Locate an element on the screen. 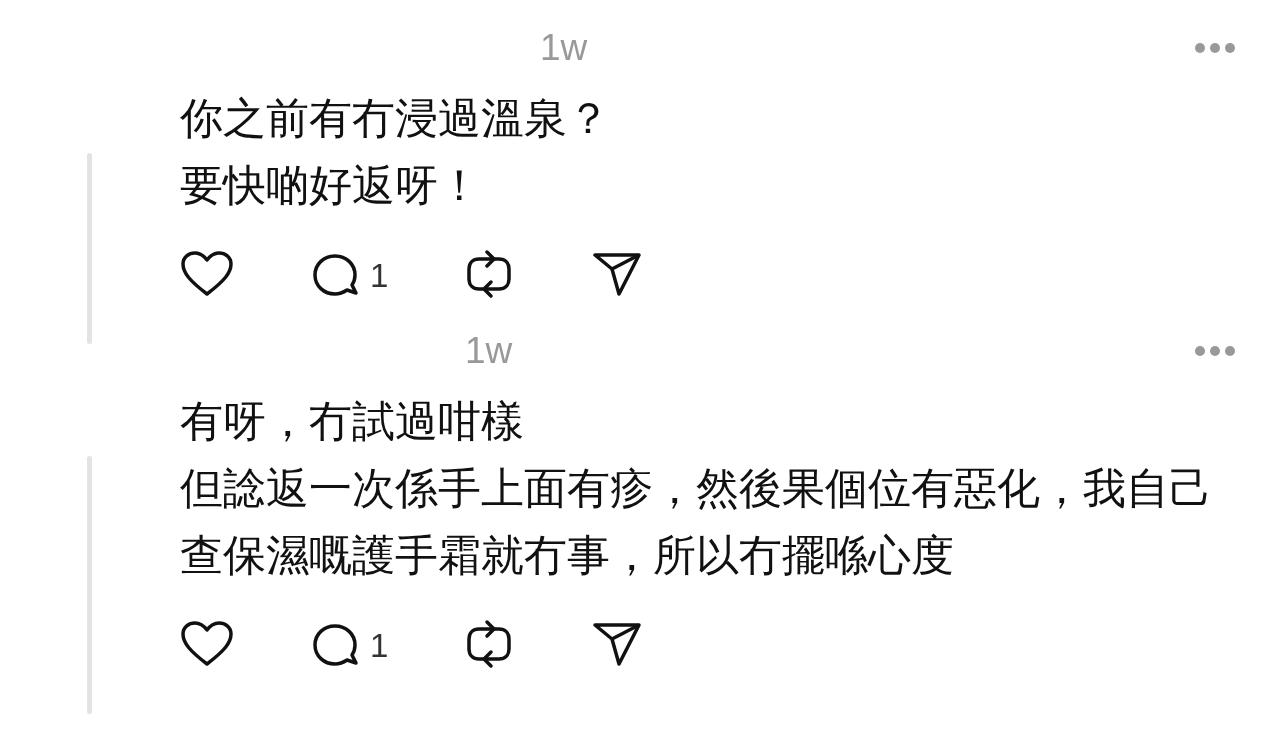  post-text: 要快啲好返呀！ is located at coordinates (331, 185).